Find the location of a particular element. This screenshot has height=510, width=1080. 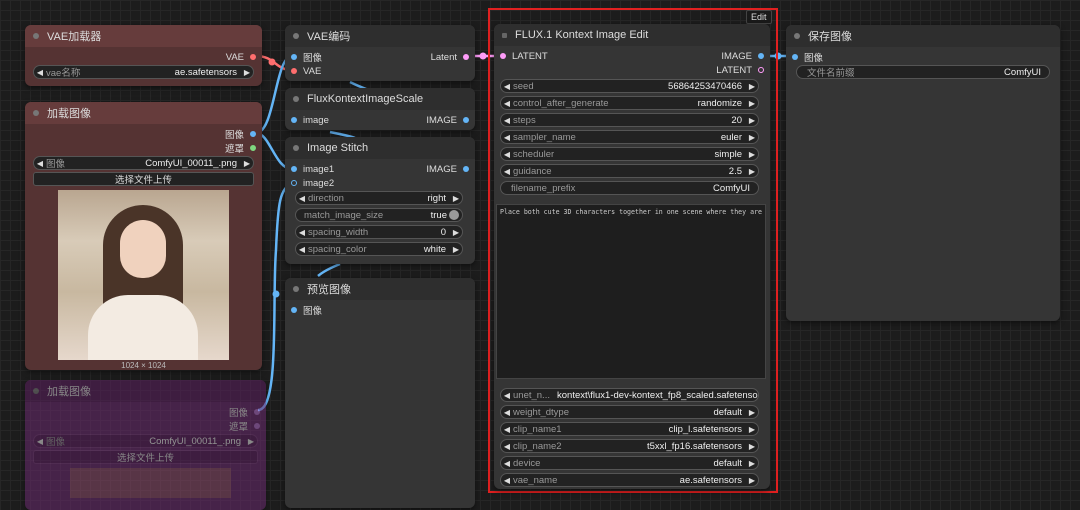

clip-name2-combo: ◀ clip_name2 t5xxl_fp16.safetensors ▶ is located at coordinates (629, 446).